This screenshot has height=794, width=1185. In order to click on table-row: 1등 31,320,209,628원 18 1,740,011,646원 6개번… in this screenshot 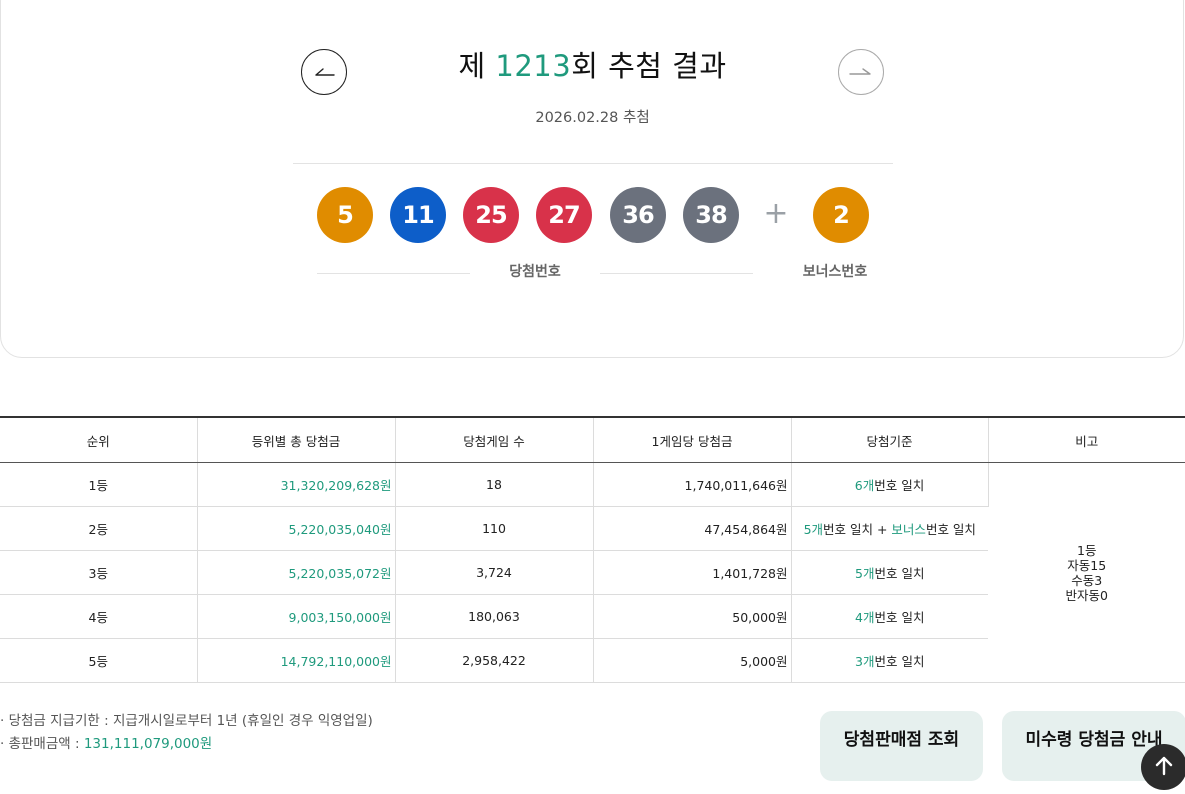, I will do `click(592, 485)`.